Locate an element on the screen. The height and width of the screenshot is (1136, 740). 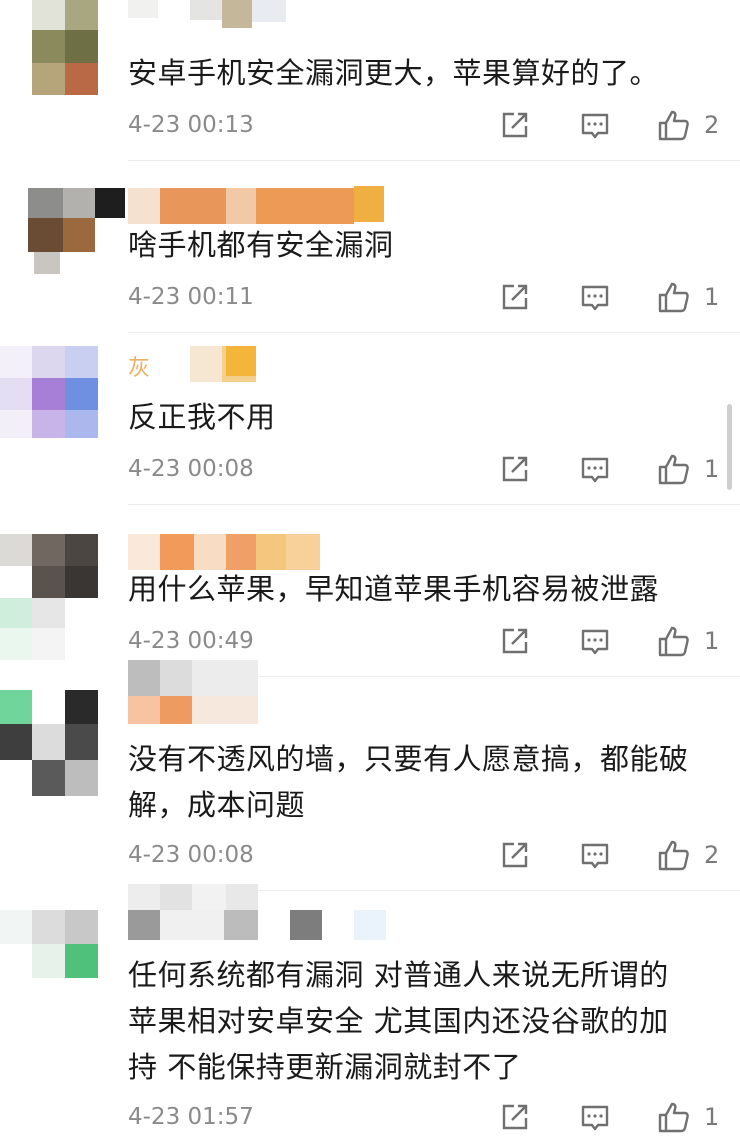
comment-text: 没有不透风的墙，只要有人愿意搞，都能破 解，成本问题 is located at coordinates (408, 782).